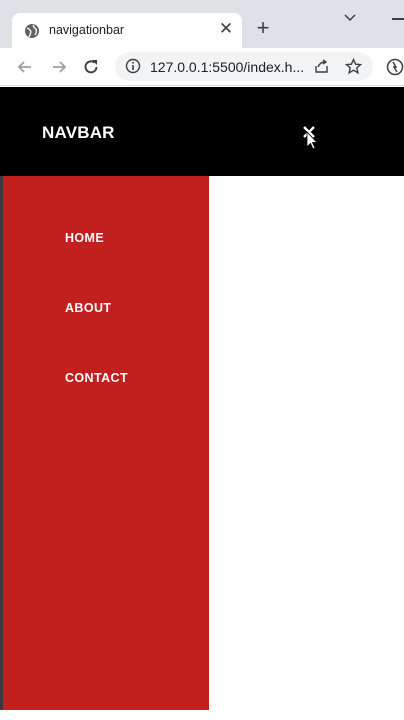 This screenshot has width=404, height=720. I want to click on new-tab-icon: +, so click(263, 28).